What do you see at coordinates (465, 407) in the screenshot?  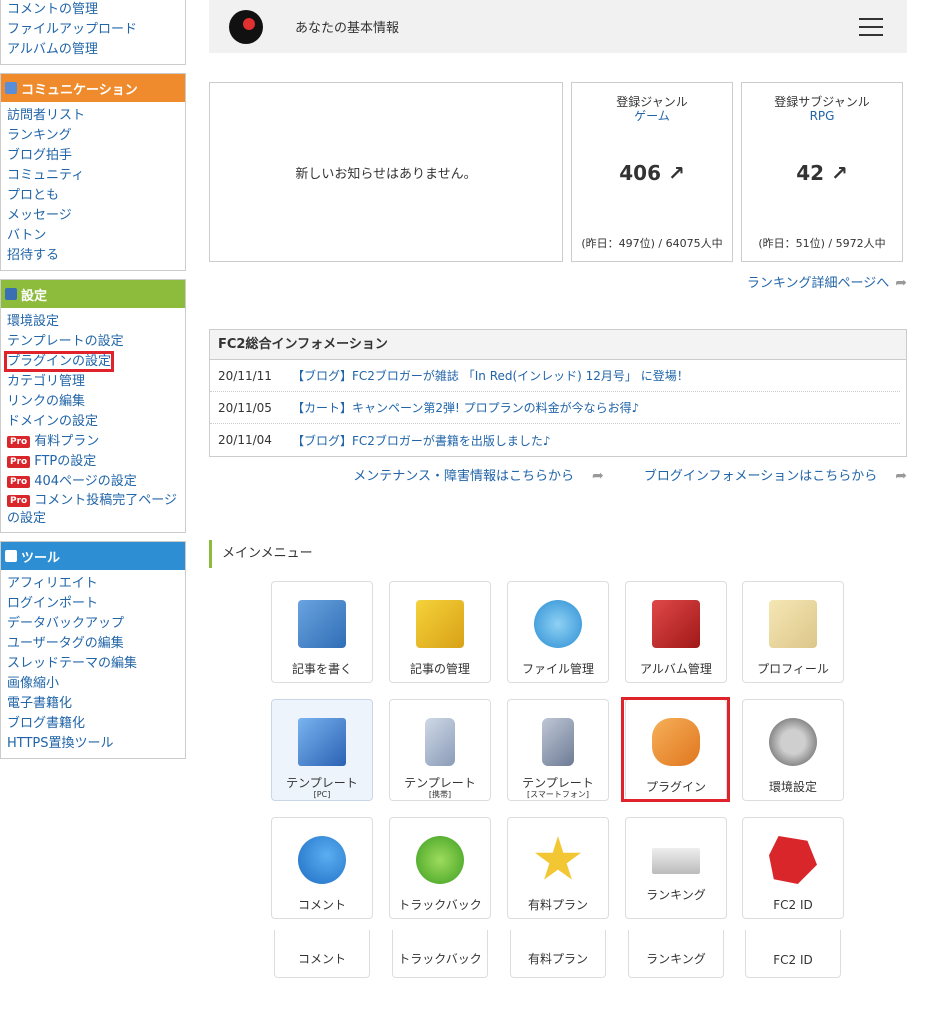 I see `info-link: 【カート】キャンペーン第2弾! プロプランの料金が今ならお得♪` at bounding box center [465, 407].